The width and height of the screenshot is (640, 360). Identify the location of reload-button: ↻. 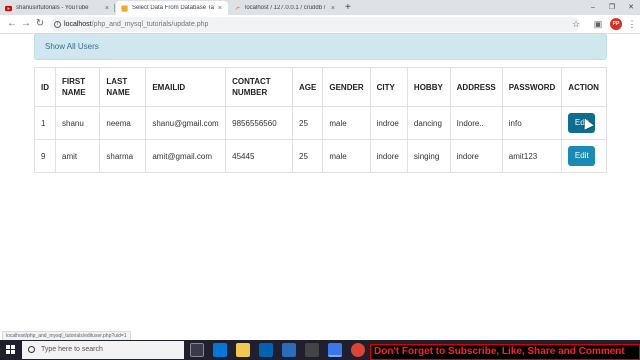
(40, 24).